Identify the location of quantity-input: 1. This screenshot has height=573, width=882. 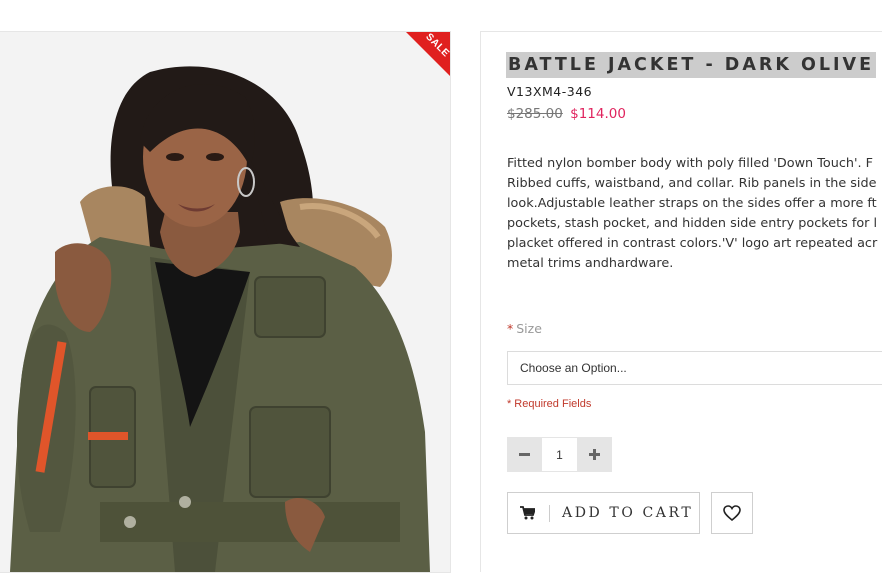
(559, 454).